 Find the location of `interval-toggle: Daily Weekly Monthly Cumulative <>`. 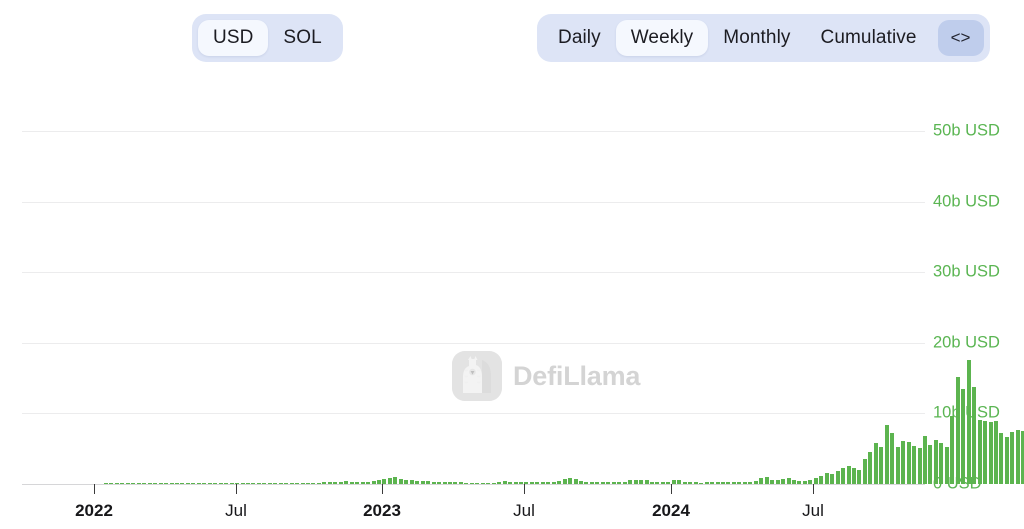

interval-toggle: Daily Weekly Monthly Cumulative <> is located at coordinates (763, 38).